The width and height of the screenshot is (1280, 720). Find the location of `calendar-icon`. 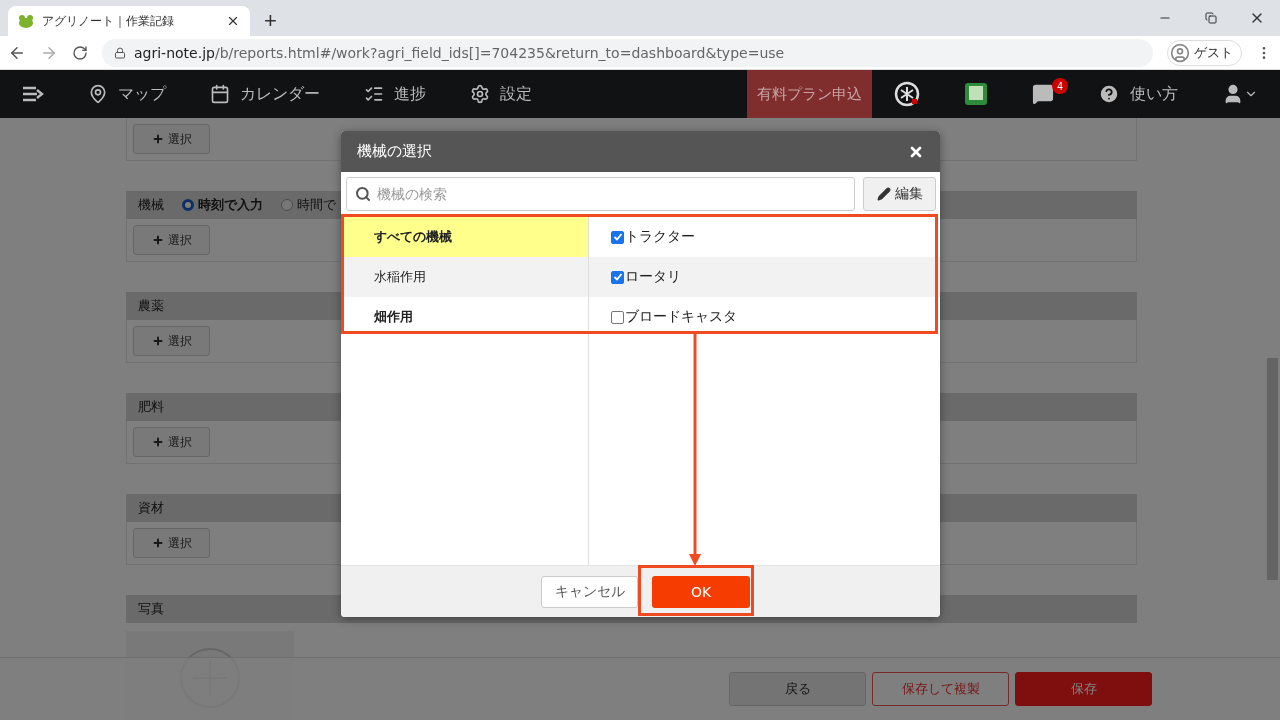

calendar-icon is located at coordinates (220, 94).